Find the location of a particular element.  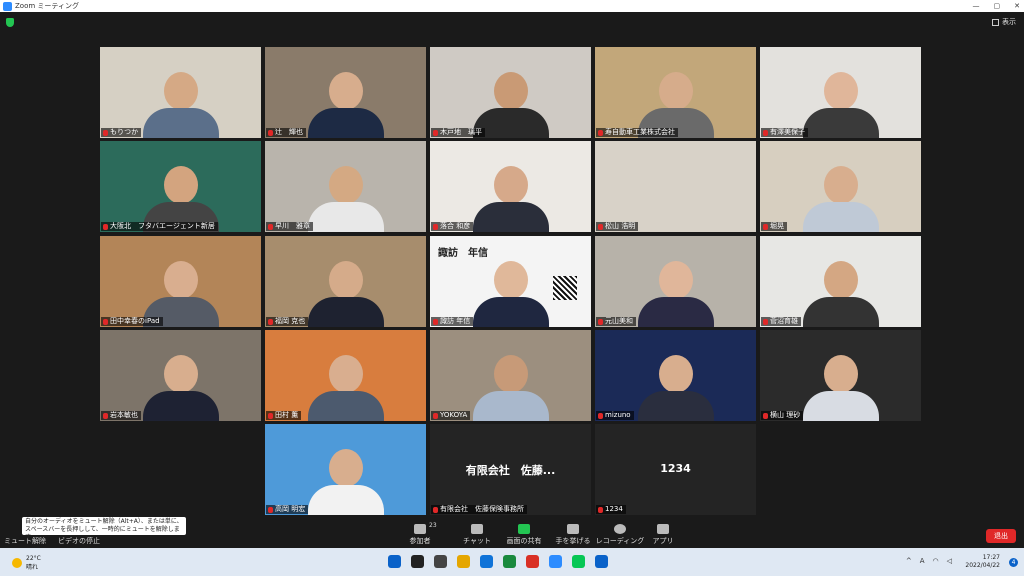

store-icon is located at coordinates (601, 561).